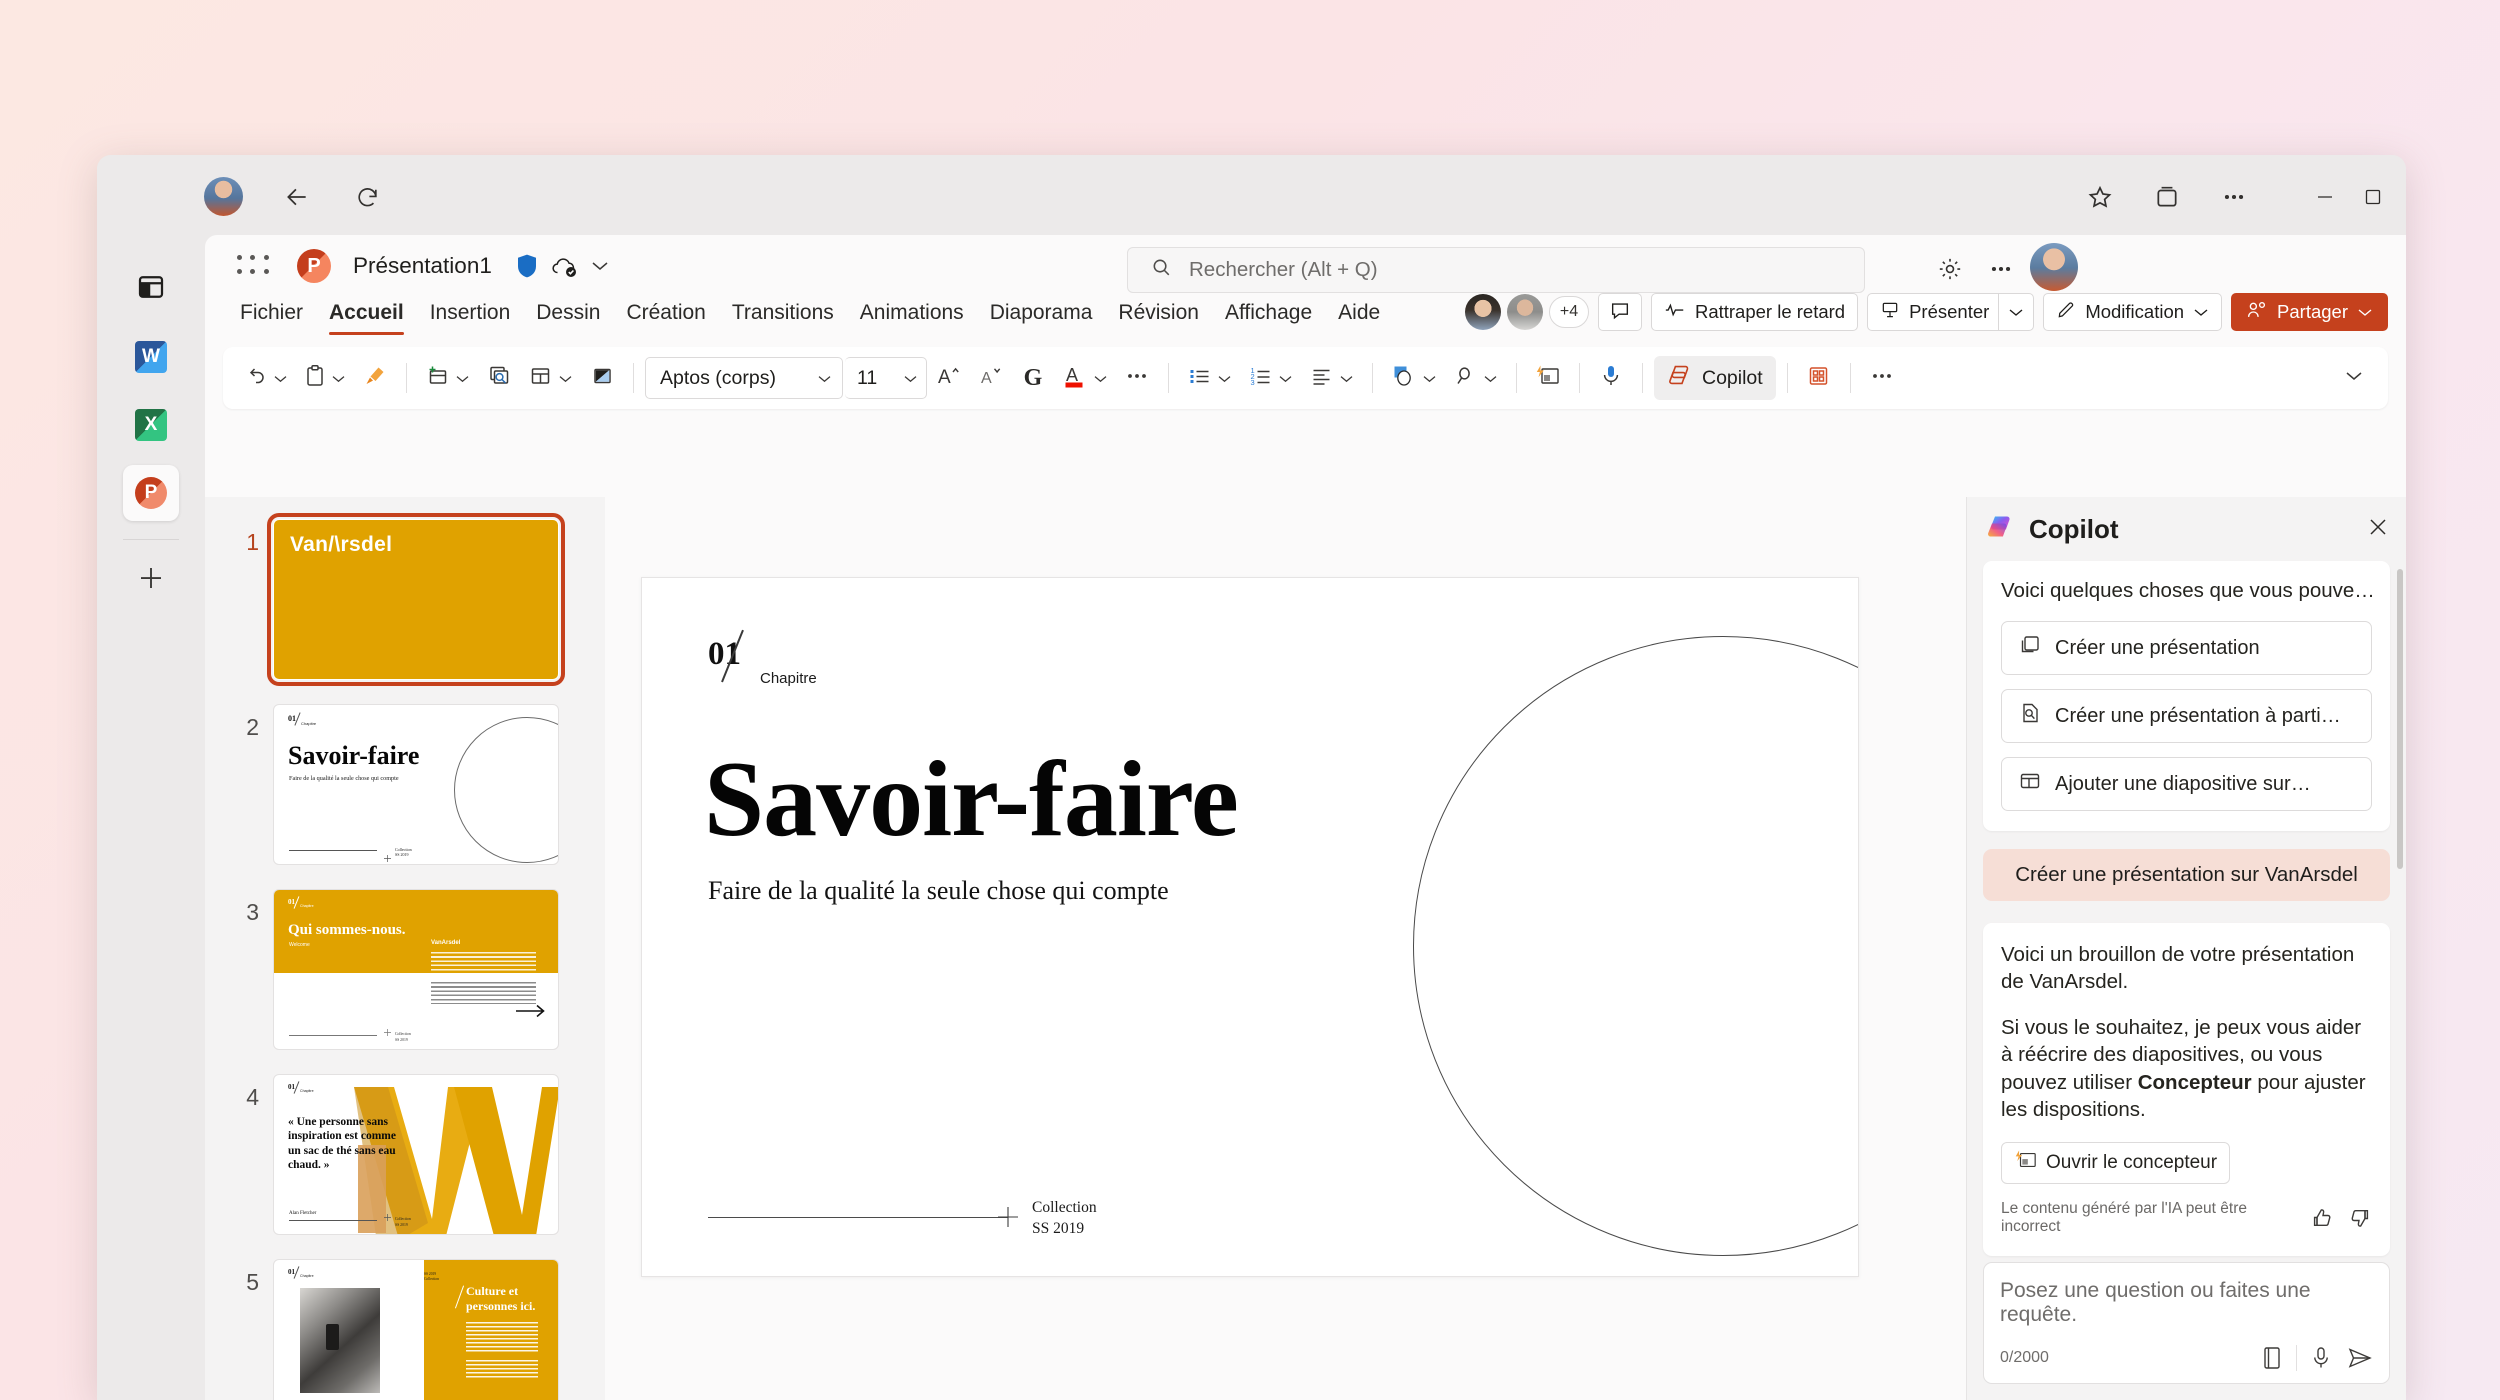 This screenshot has width=2500, height=1400. I want to click on tab-accueil: Accueil, so click(366, 316).